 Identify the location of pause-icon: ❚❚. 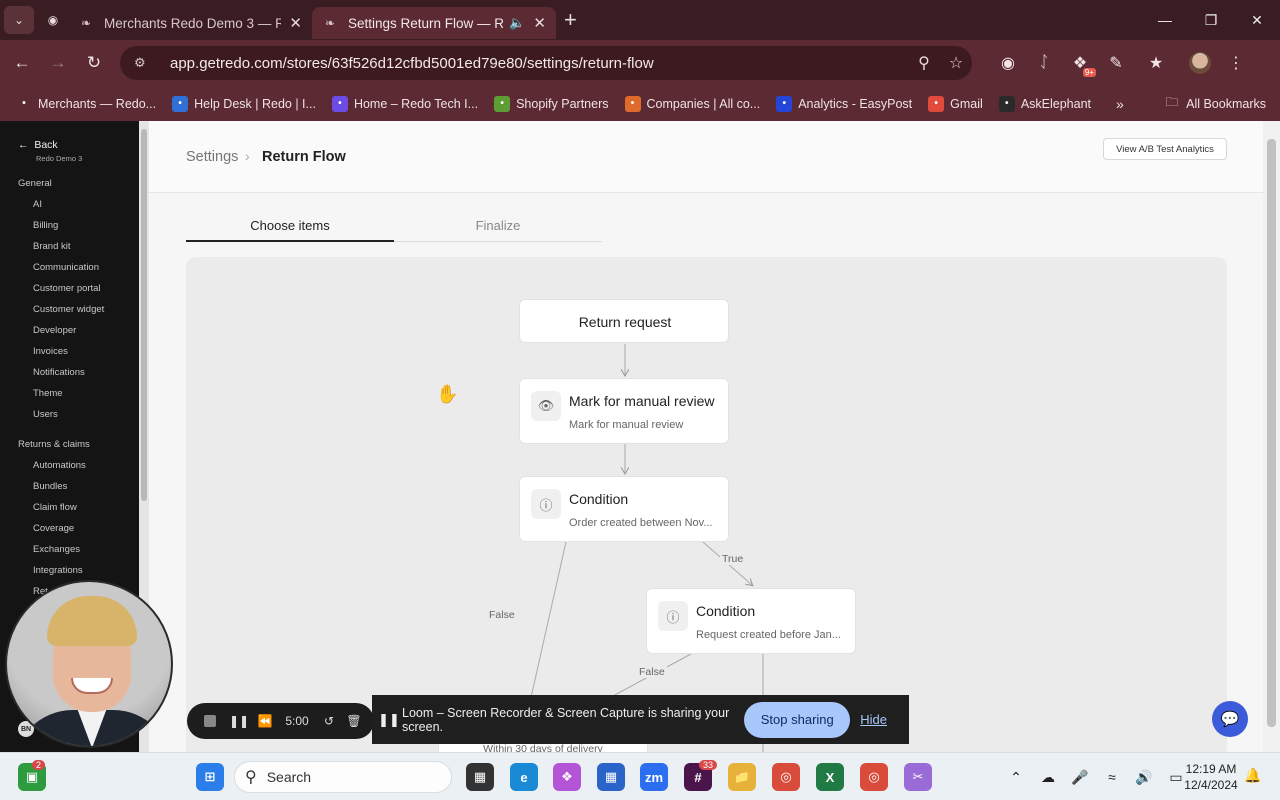
(239, 721).